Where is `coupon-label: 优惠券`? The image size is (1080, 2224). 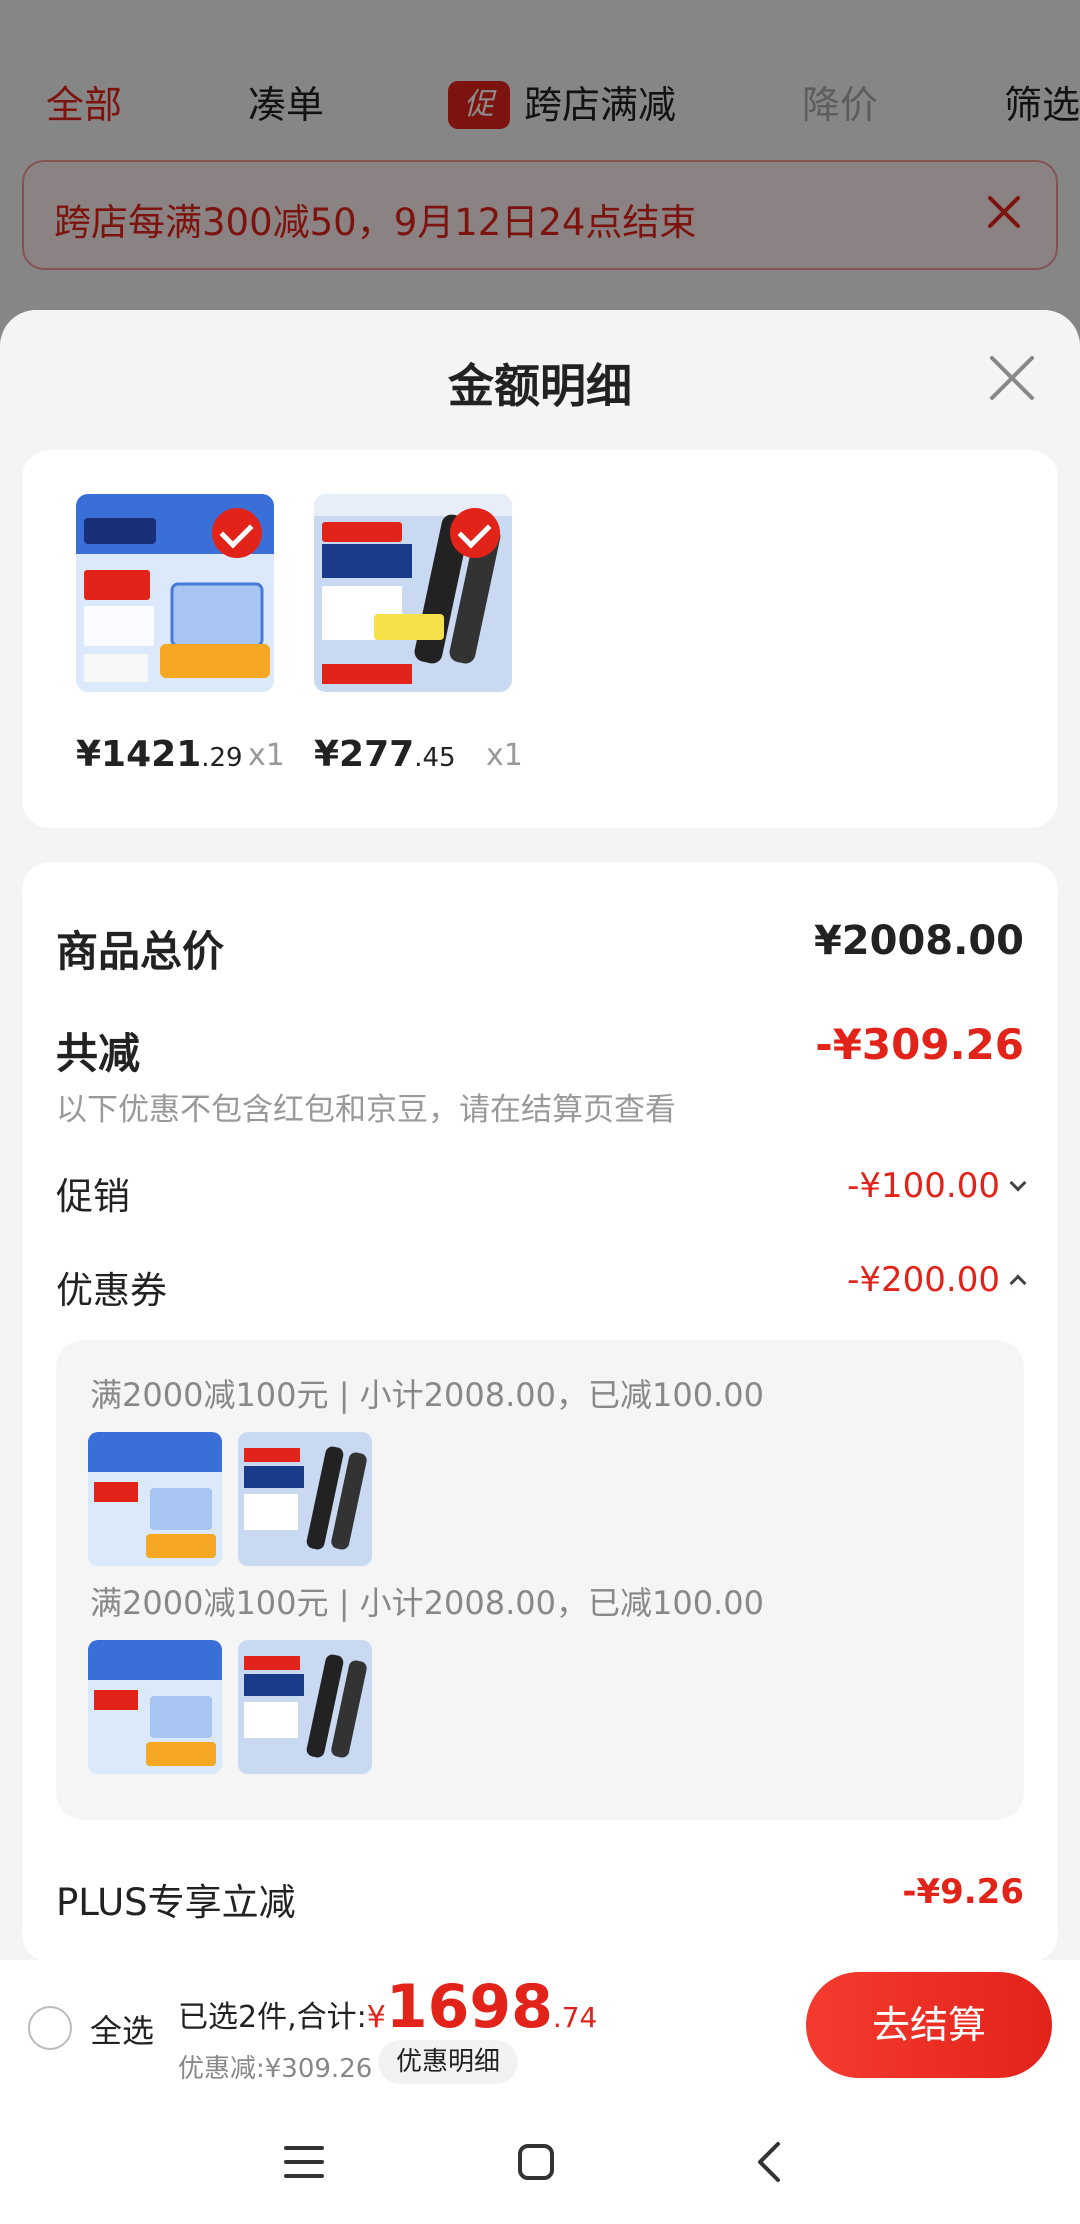
coupon-label: 优惠券 is located at coordinates (111, 1290).